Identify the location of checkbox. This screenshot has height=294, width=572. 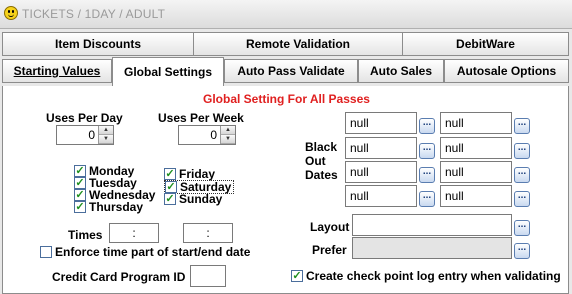
(46, 252).